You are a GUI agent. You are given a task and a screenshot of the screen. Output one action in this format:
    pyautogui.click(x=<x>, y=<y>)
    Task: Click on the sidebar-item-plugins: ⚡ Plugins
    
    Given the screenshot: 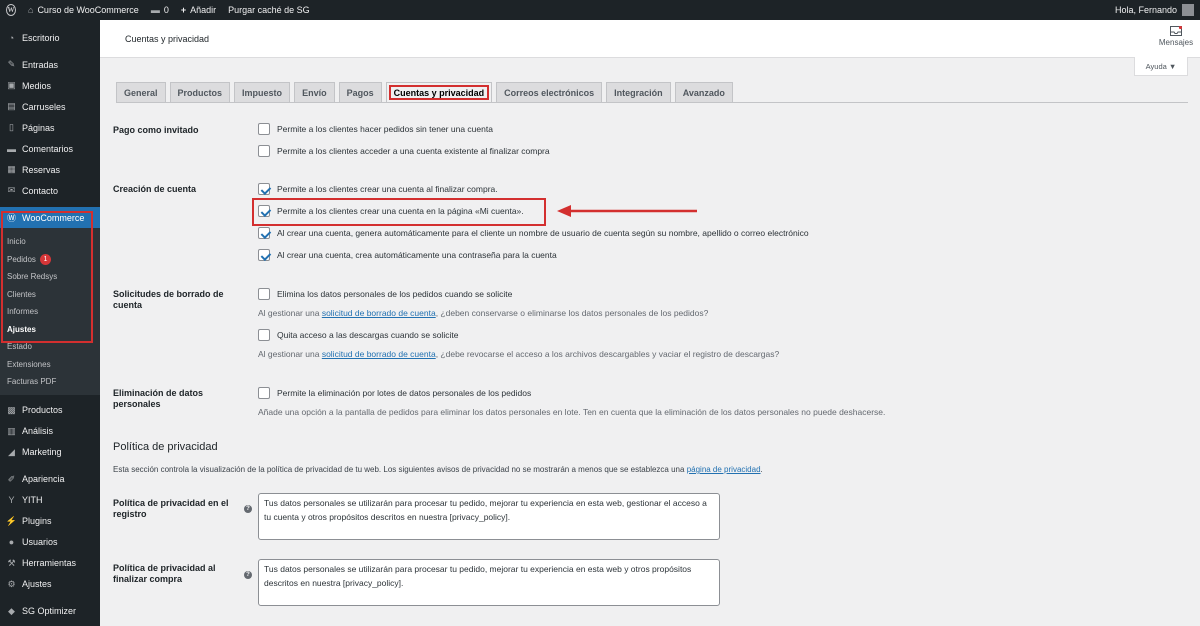 What is the action you would take?
    pyautogui.click(x=50, y=521)
    